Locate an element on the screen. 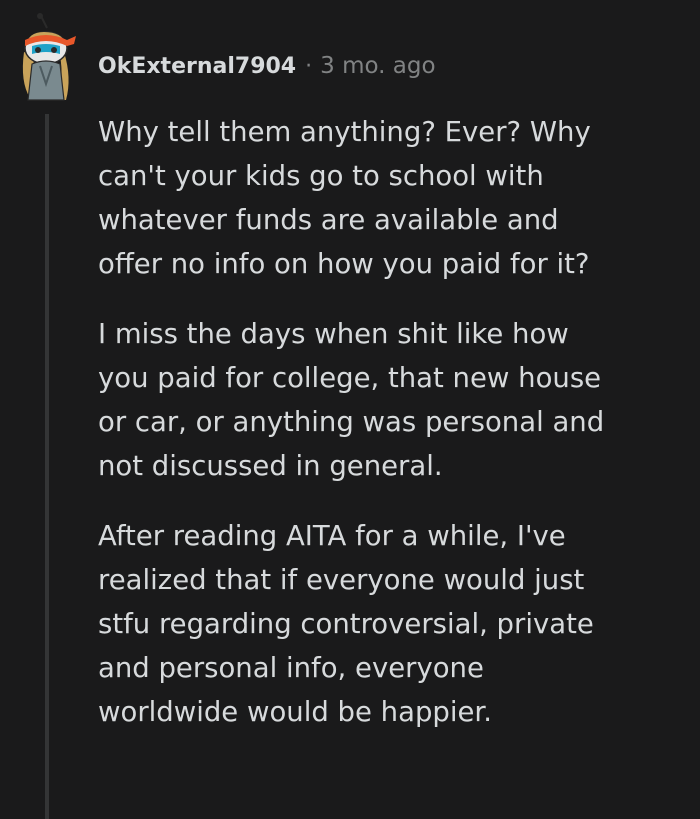 Image resolution: width=700 pixels, height=819 pixels. text-line: After reading AITA for a while, I've is located at coordinates (332, 536).